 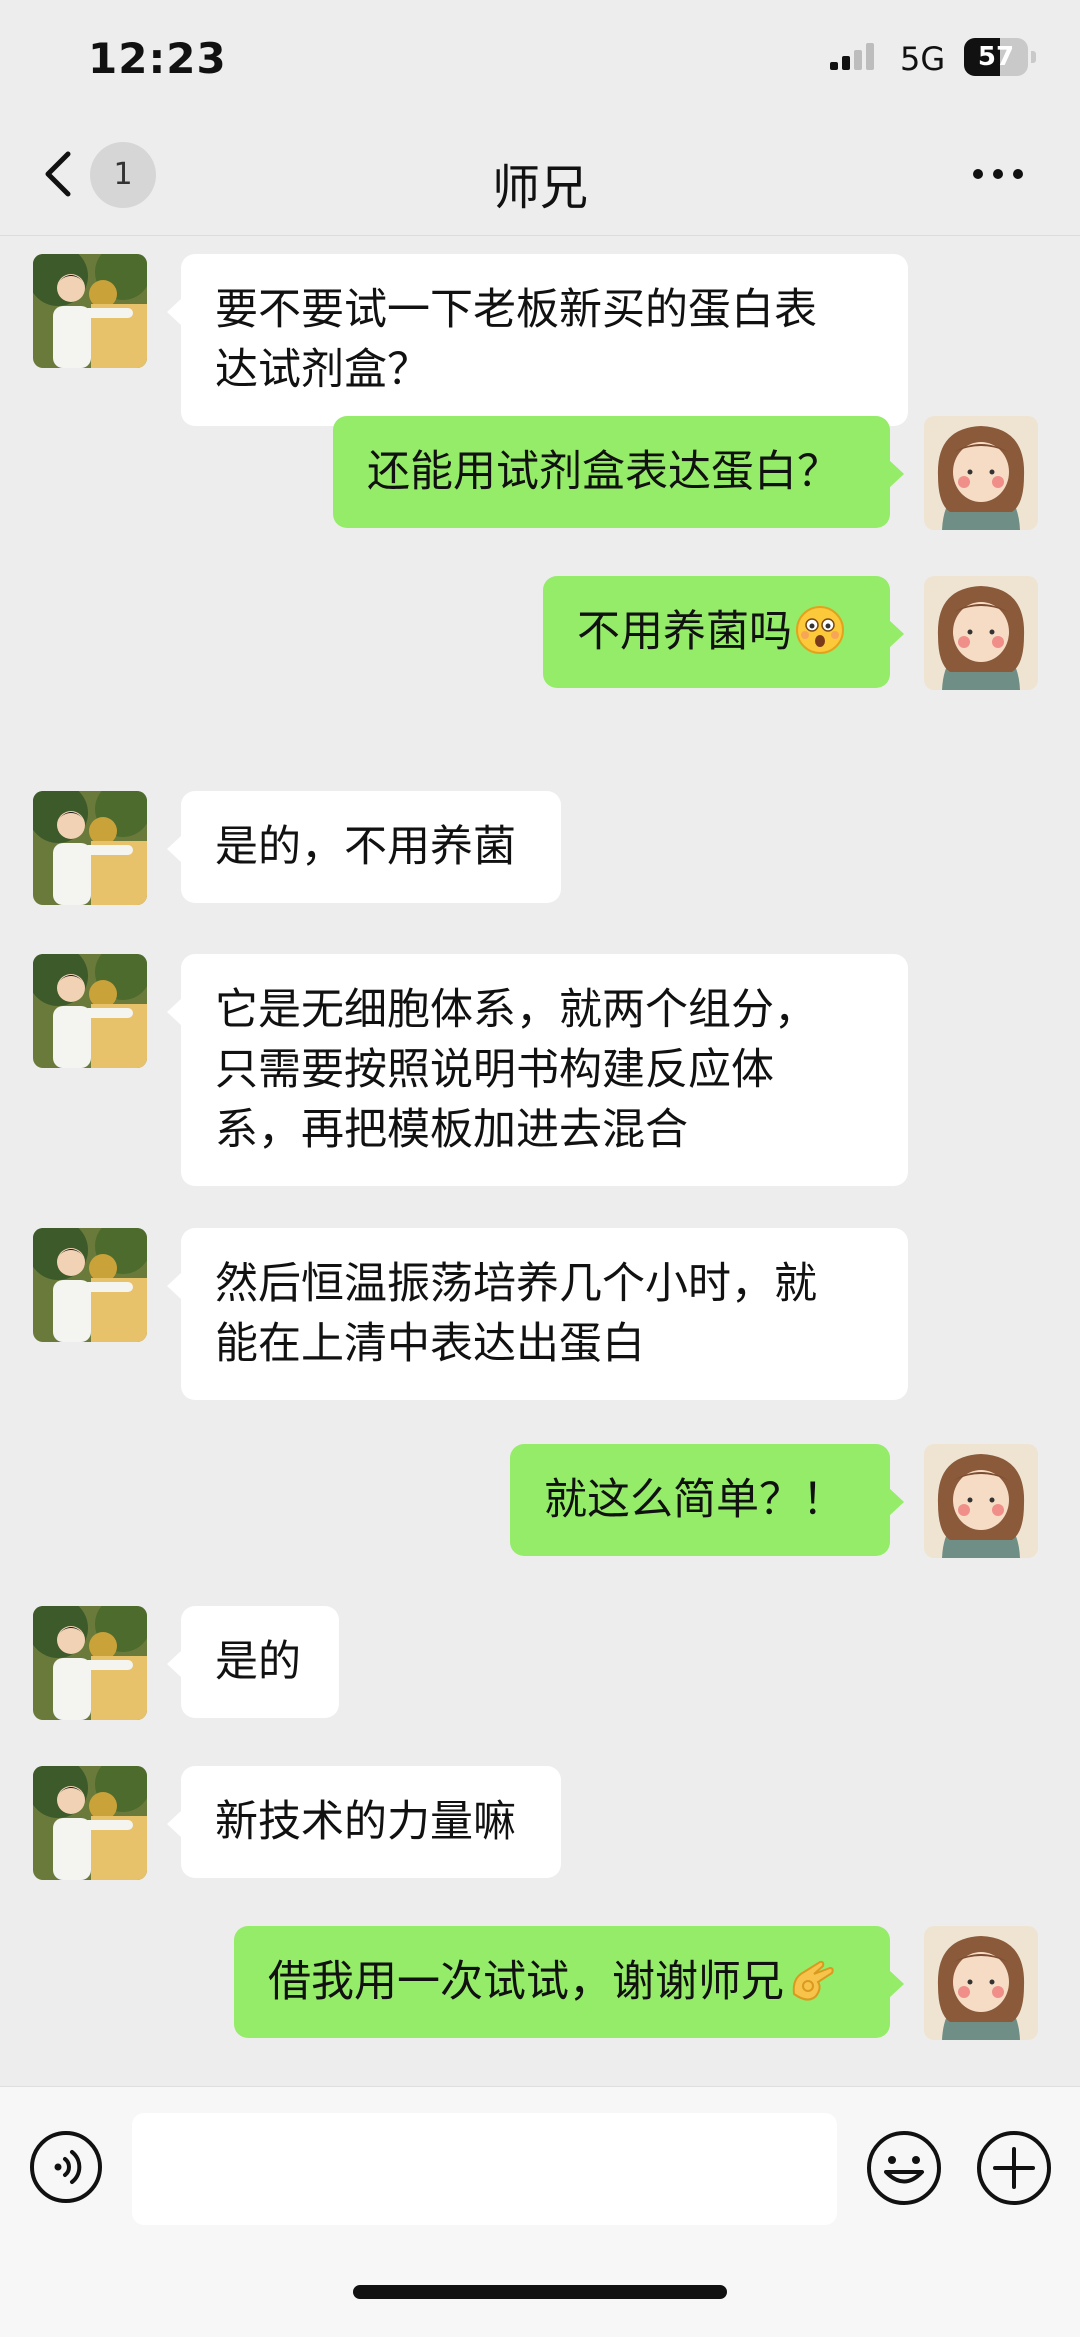 What do you see at coordinates (852, 56) in the screenshot?
I see `cellular-signal-icon` at bounding box center [852, 56].